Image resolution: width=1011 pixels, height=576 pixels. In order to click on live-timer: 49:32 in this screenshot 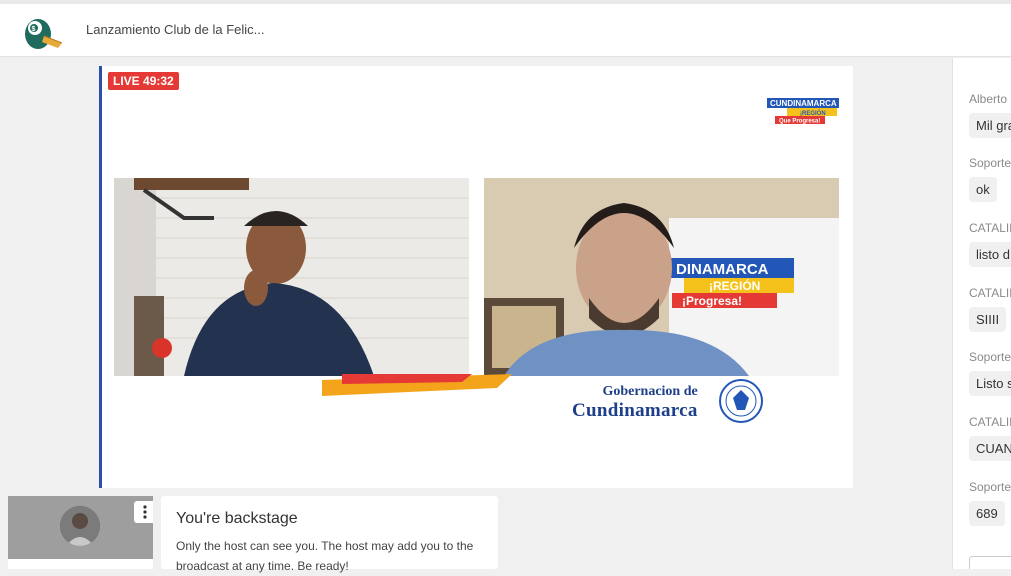, I will do `click(158, 81)`.